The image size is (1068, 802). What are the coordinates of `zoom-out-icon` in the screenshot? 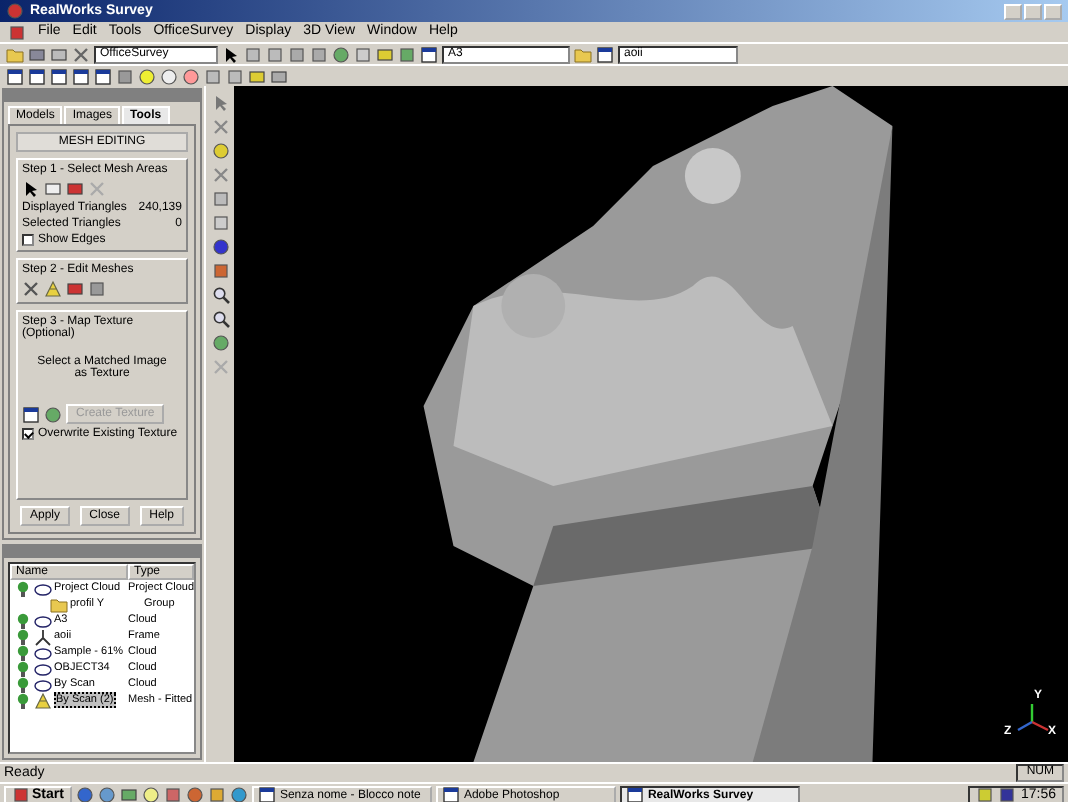 It's located at (220, 319).